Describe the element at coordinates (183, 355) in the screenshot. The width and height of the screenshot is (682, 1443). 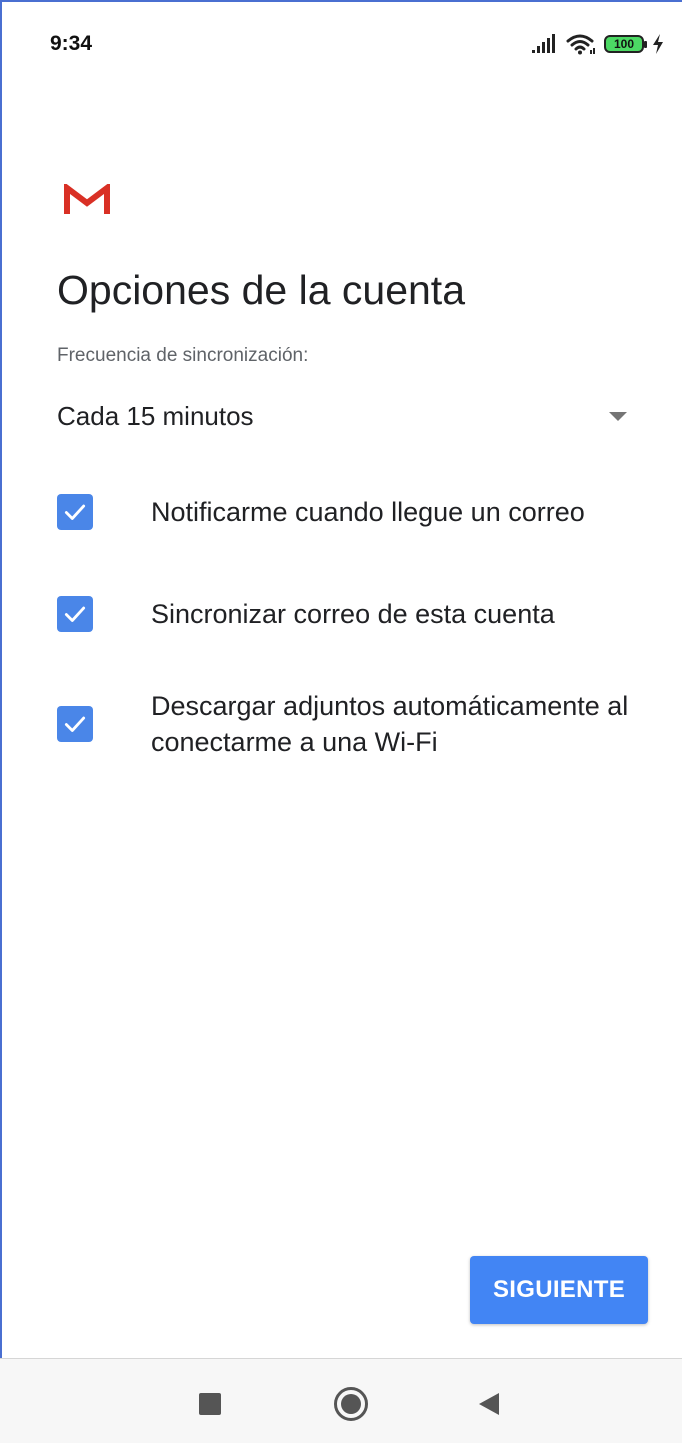
I see `sync-frequency-label: Frecuencia de sincronización:` at that location.